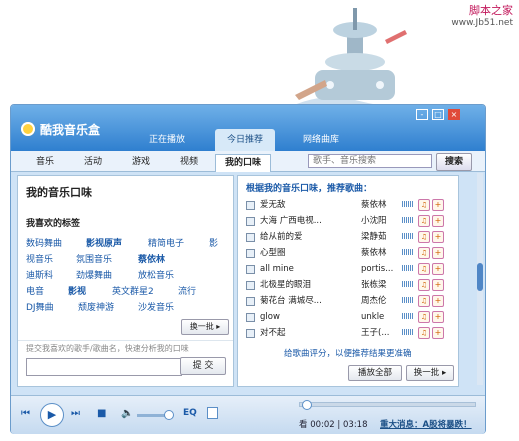 The image size is (519, 441). What do you see at coordinates (44, 242) in the screenshot?
I see `tag-item: 数码舞曲` at bounding box center [44, 242].